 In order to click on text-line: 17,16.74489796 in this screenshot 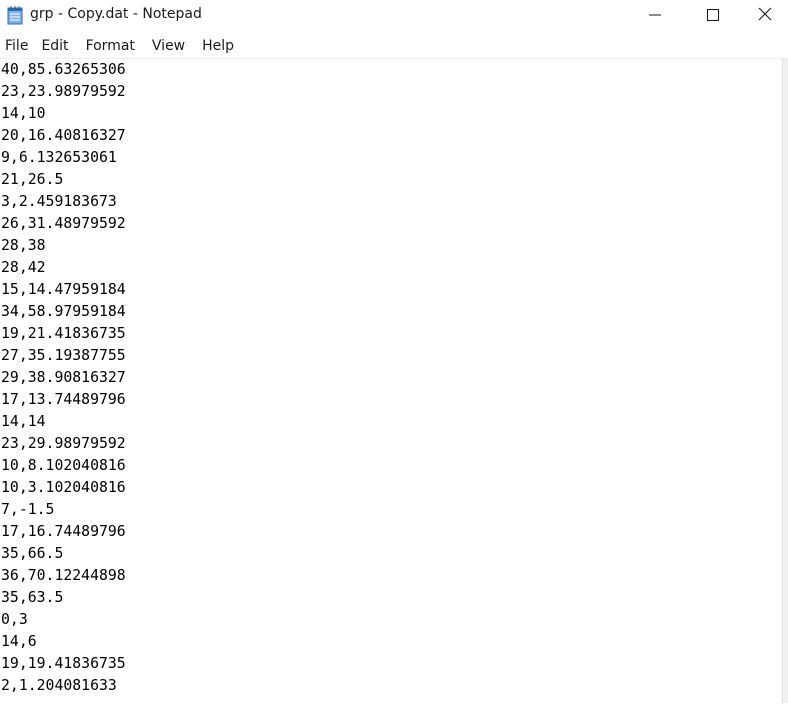, I will do `click(63, 531)`.